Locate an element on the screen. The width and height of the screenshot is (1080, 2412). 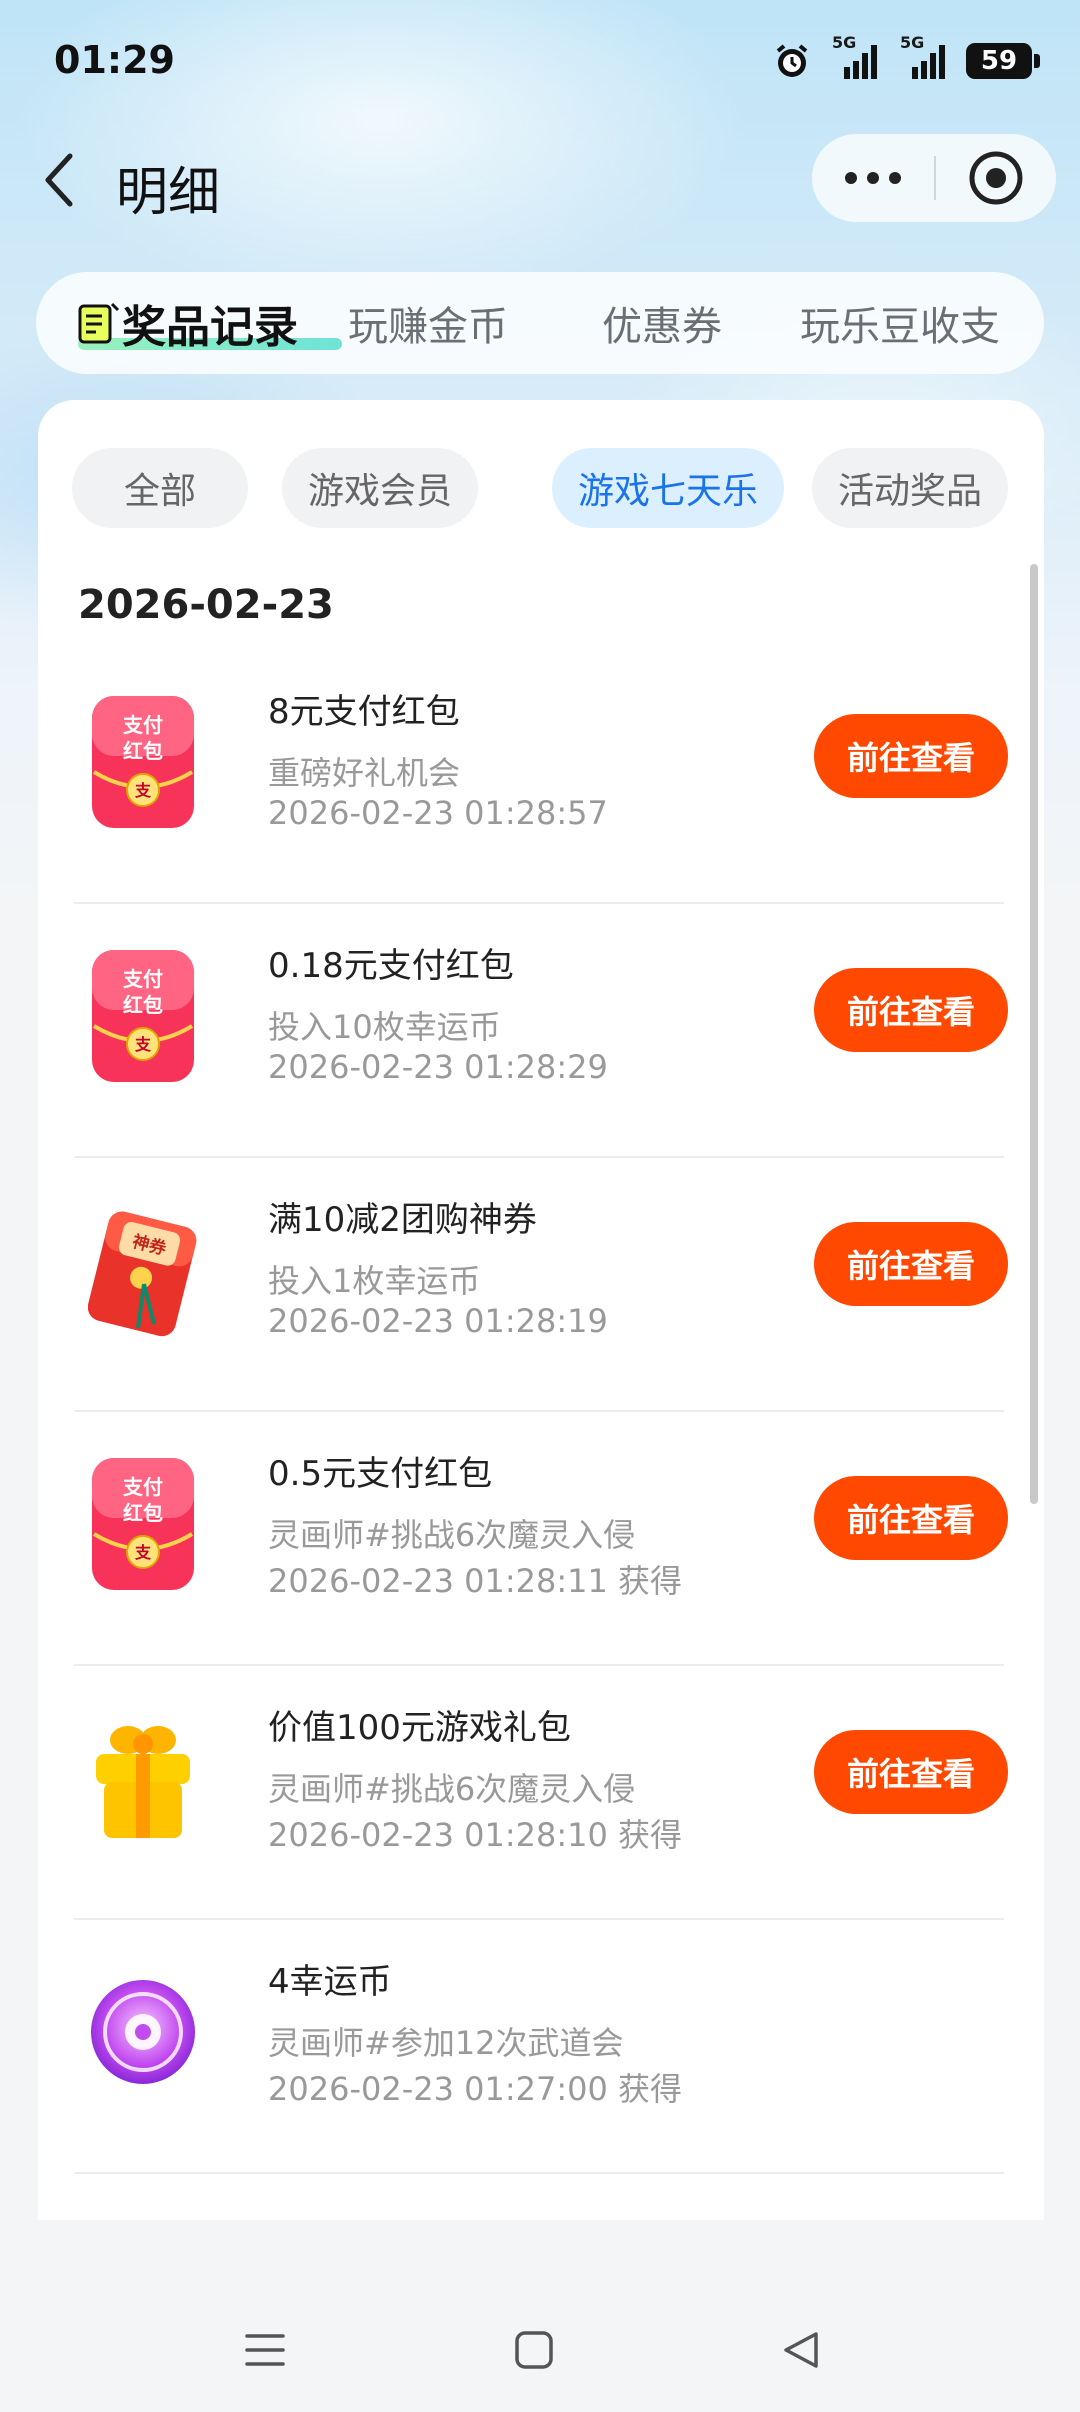
item-subtitle: 重磅好礼机会 is located at coordinates (364, 773).